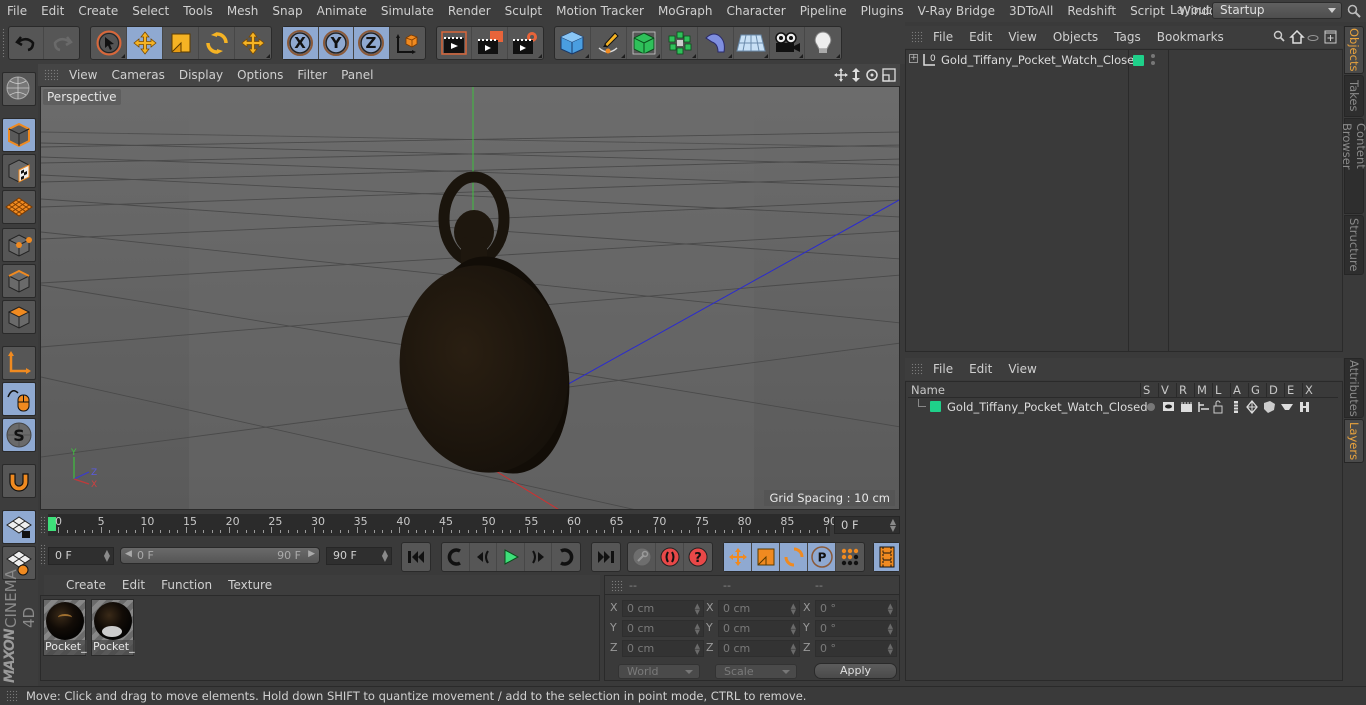 The image size is (1366, 705). I want to click on previous-key-button, so click(456, 557).